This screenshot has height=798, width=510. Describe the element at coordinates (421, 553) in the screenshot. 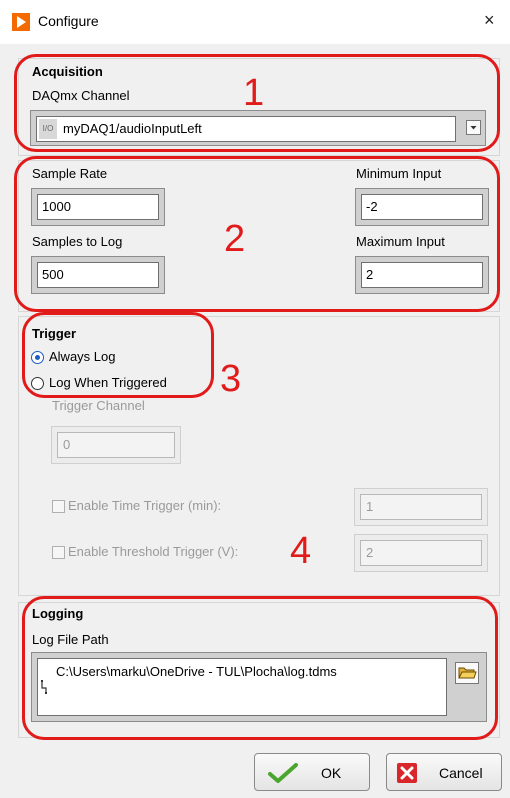

I see `threshold-trigger-input: 2` at that location.